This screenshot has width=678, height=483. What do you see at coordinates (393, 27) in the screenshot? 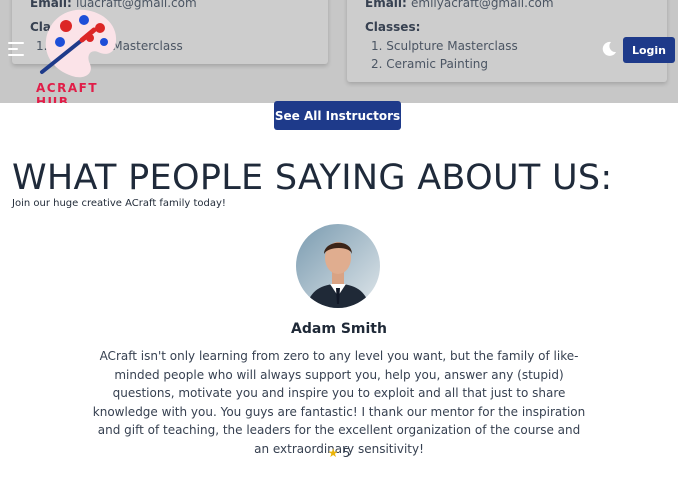
I see `classes-label: Classes:` at bounding box center [393, 27].